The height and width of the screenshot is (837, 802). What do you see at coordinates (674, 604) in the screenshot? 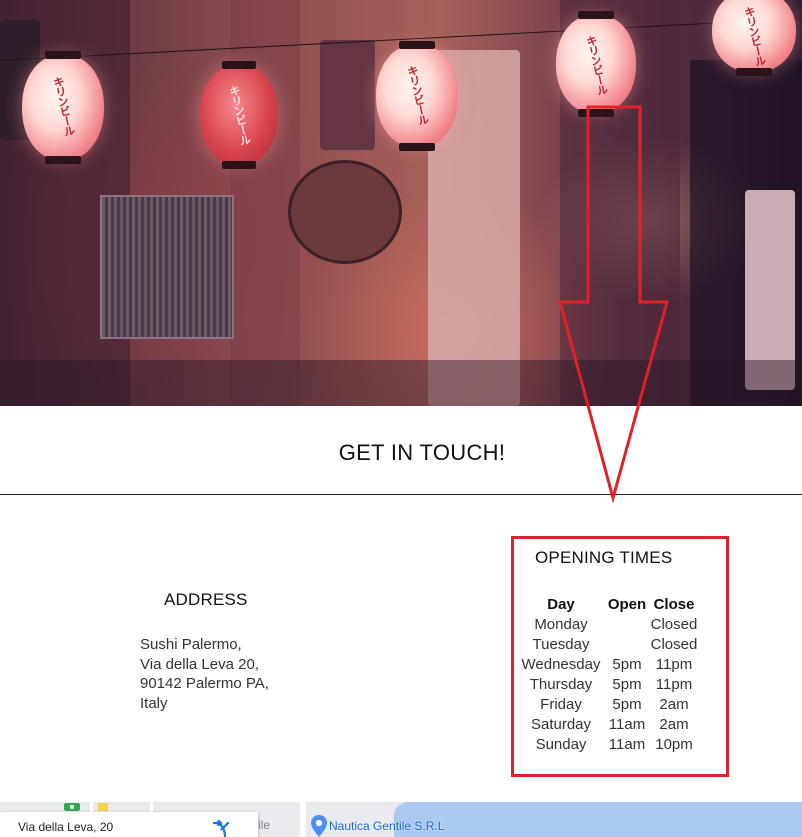
I see `column-header-close: Close` at bounding box center [674, 604].